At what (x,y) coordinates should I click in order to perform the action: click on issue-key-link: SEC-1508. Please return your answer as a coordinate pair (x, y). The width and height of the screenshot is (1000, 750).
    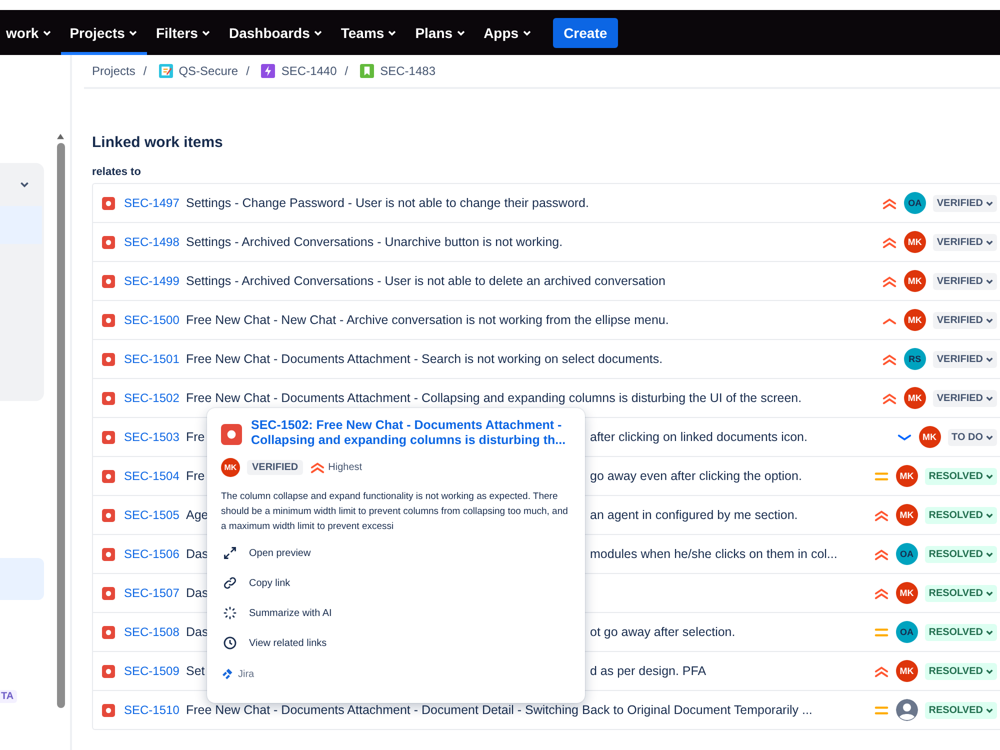
    Looking at the image, I should click on (155, 632).